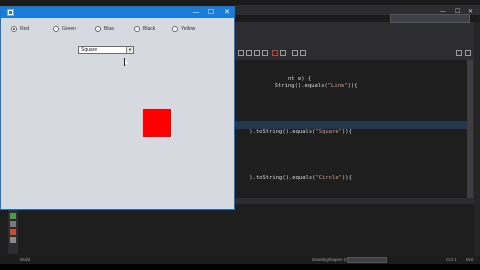 The width and height of the screenshot is (480, 270). Describe the element at coordinates (25, 259) in the screenshot. I see `status-left: Build` at that location.